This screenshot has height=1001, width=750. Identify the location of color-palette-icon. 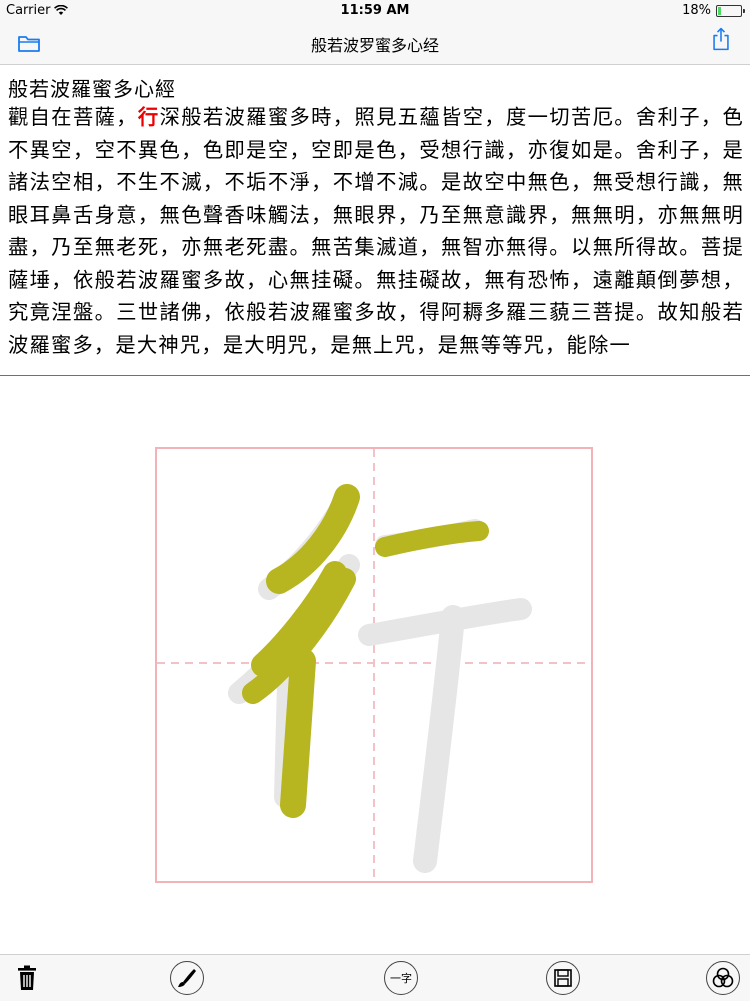
(723, 977).